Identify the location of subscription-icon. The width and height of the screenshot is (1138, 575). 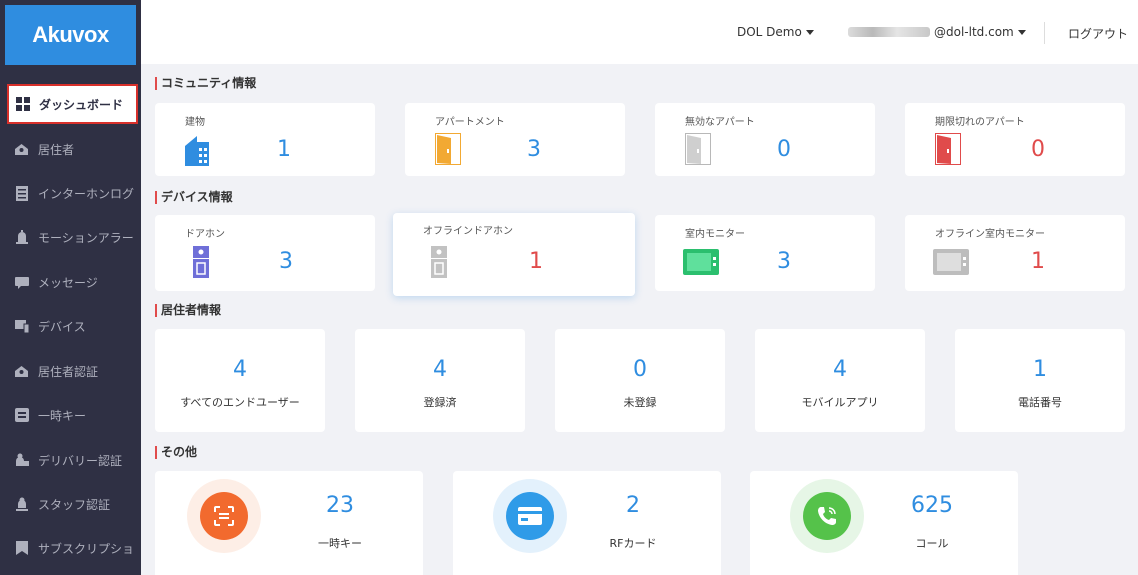
(21, 548).